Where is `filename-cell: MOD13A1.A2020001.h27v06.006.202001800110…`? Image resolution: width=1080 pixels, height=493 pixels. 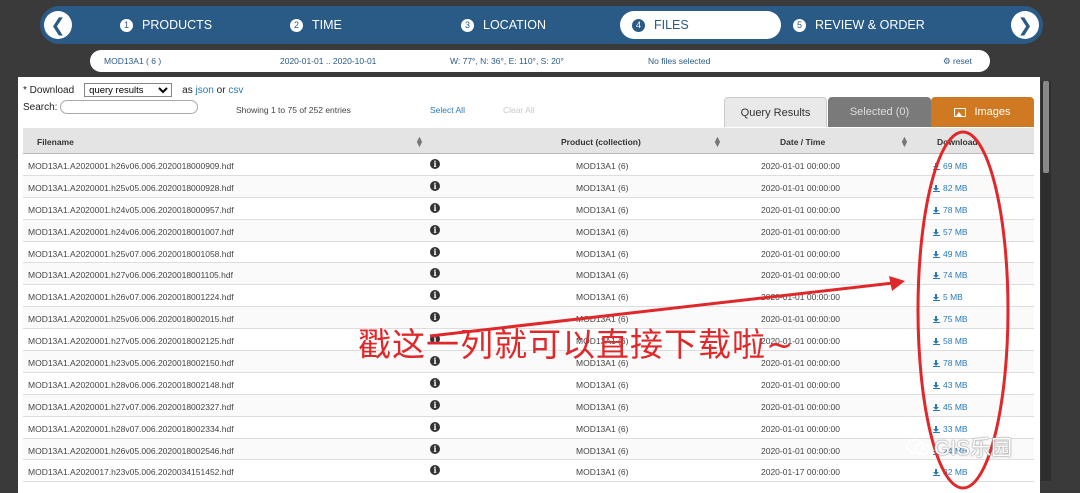
filename-cell: MOD13A1.A2020001.h27v06.006.202001800110… is located at coordinates (130, 275).